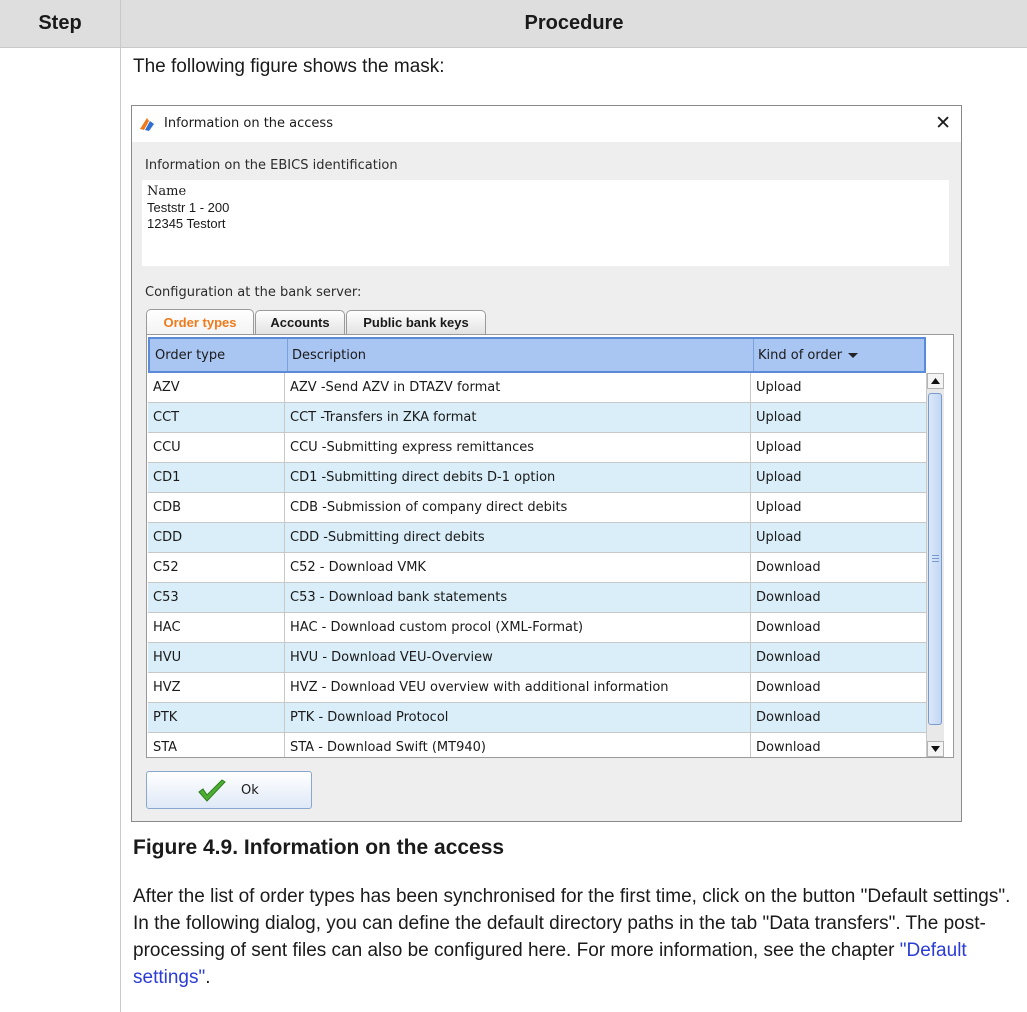  I want to click on checkmark-icon, so click(212, 790).